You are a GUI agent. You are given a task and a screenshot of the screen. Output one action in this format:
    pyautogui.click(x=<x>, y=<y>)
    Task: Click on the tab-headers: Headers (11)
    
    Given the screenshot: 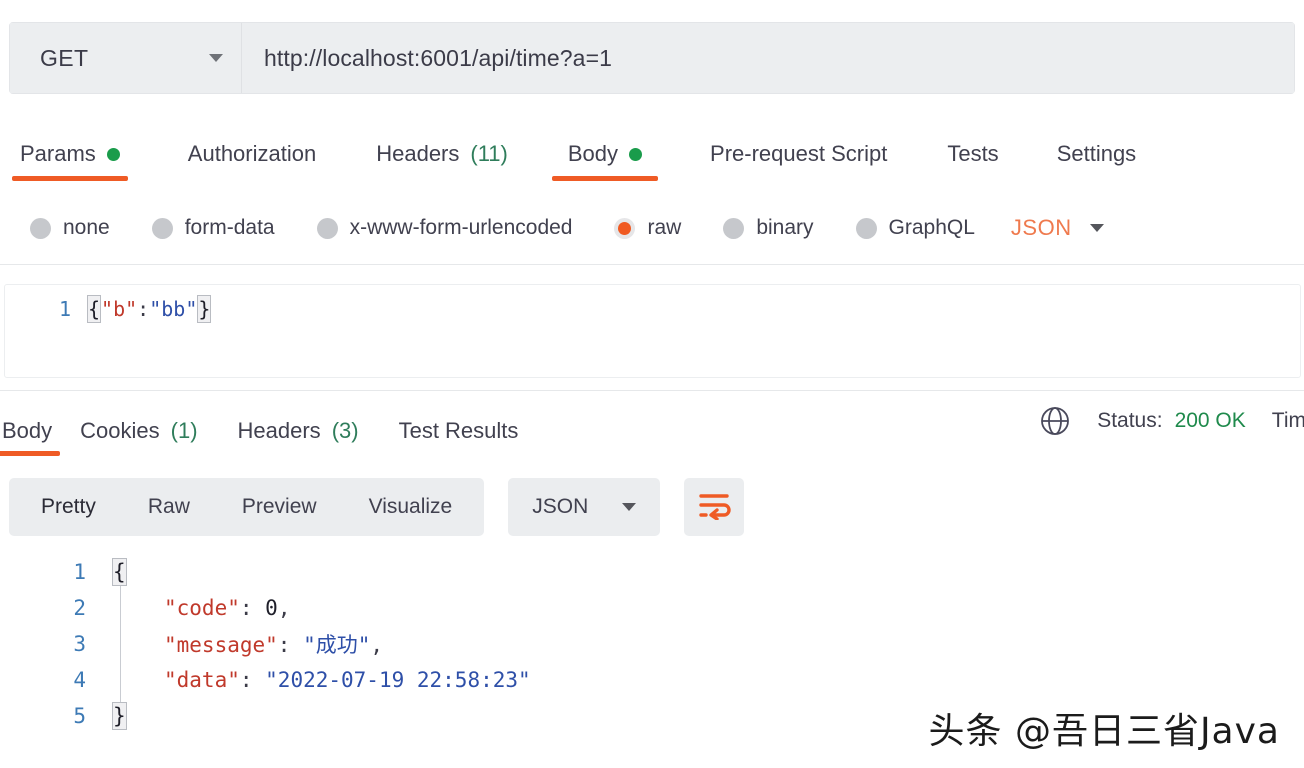 What is the action you would take?
    pyautogui.click(x=442, y=151)
    